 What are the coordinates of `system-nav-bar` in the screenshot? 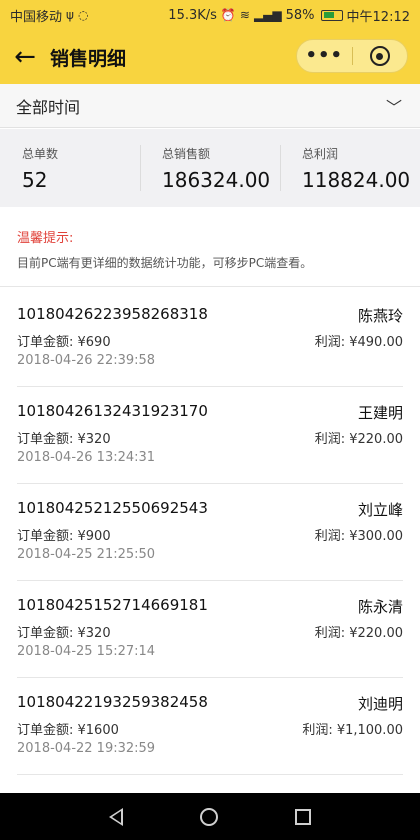 It's located at (210, 816).